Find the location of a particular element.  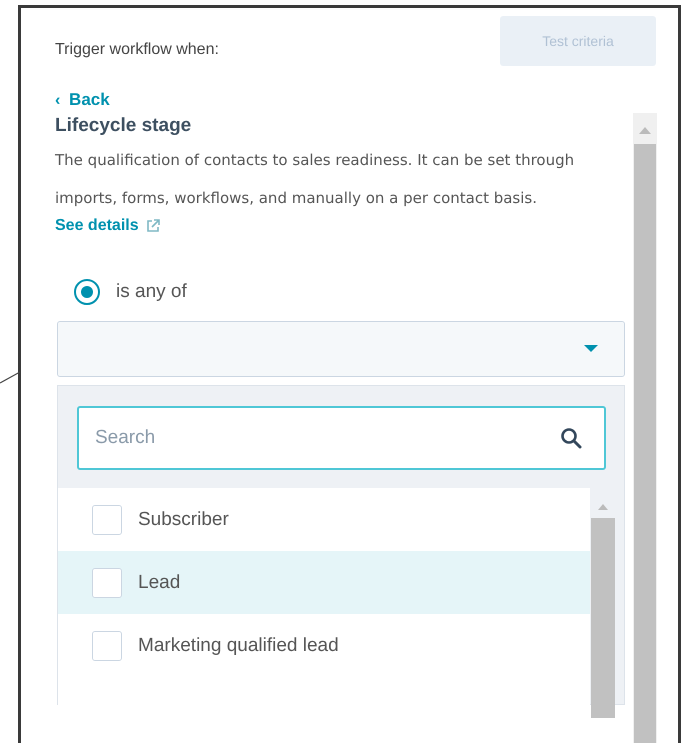

property-description: The qualification of contacts to sales readiness. It can be set through imports, forms, workflows, and manually on a per contact basis. is located at coordinates (315, 179).